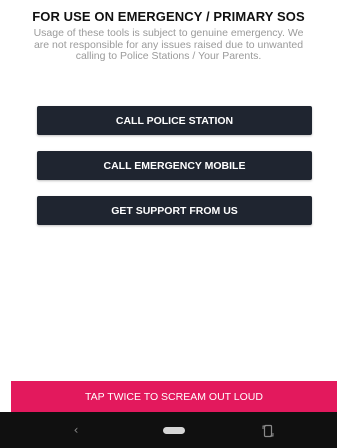 This screenshot has height=448, width=337. Describe the element at coordinates (174, 210) in the screenshot. I see `get-support-button: GET SUPPORT FROM US` at that location.